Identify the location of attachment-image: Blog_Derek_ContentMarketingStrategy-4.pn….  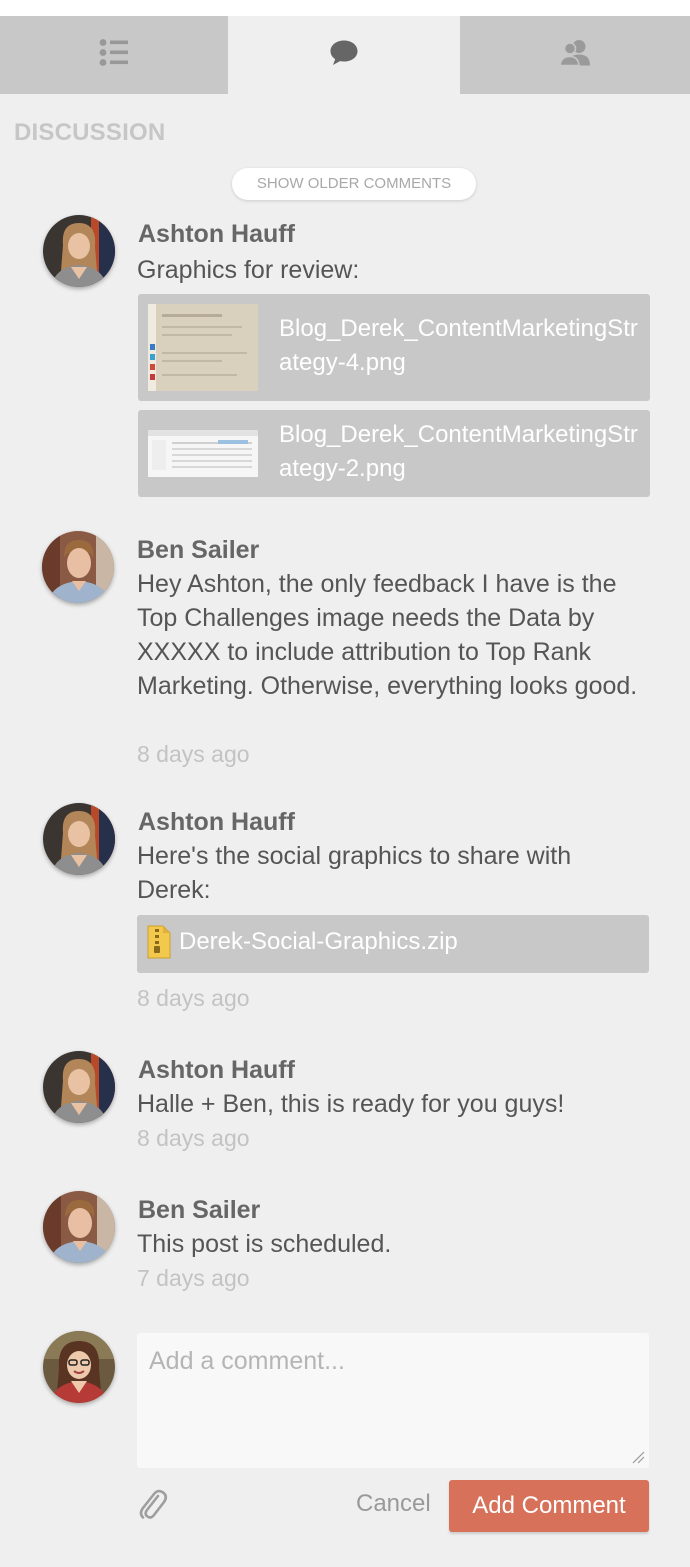
(394, 347).